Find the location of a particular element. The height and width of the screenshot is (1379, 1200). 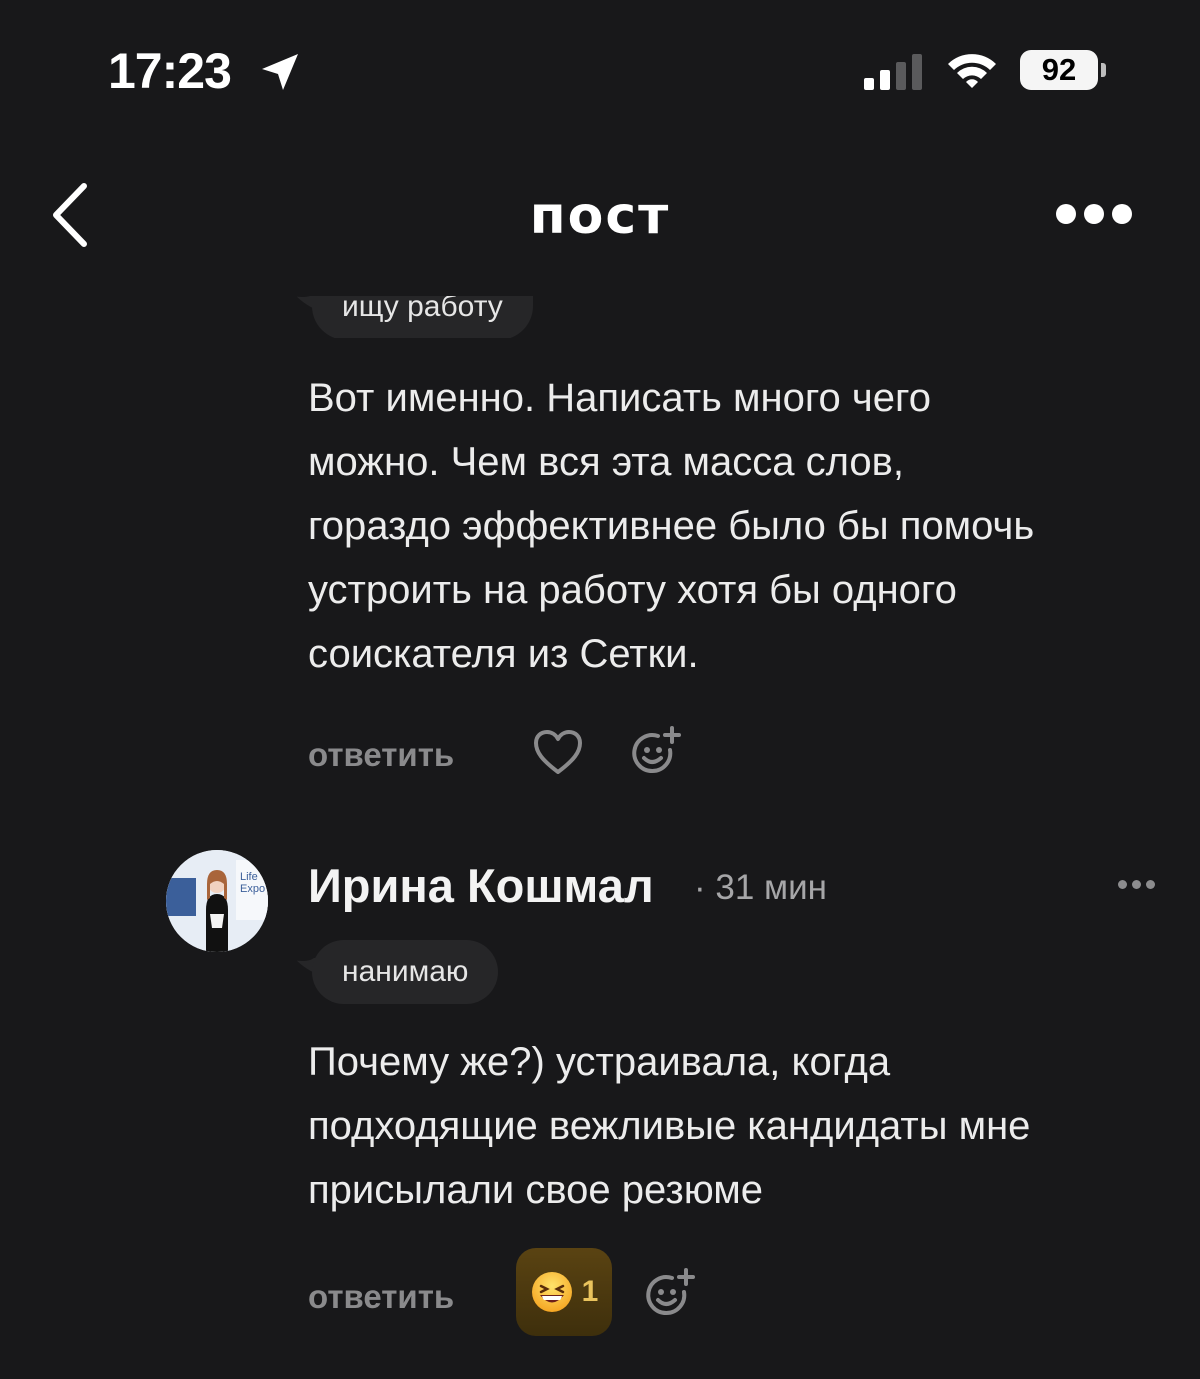

comment-line: соискателя из Сетки. is located at coordinates (503, 654).